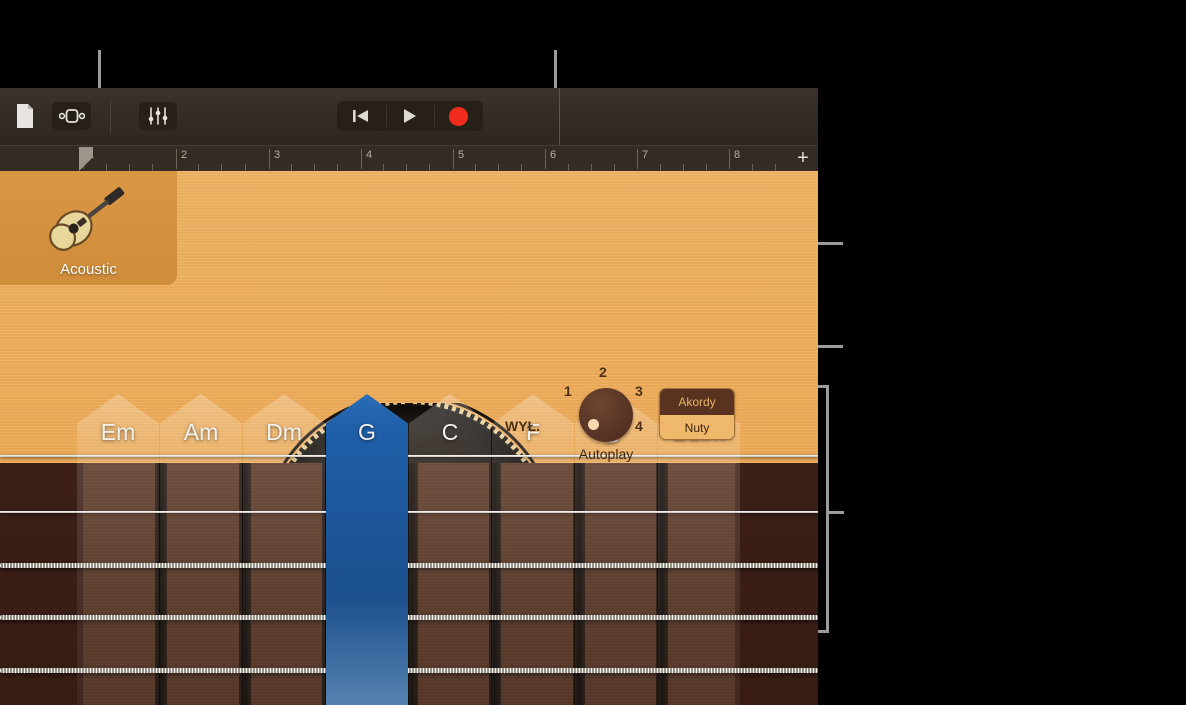 The height and width of the screenshot is (705, 1186). I want to click on chord-label: Am, so click(201, 432).